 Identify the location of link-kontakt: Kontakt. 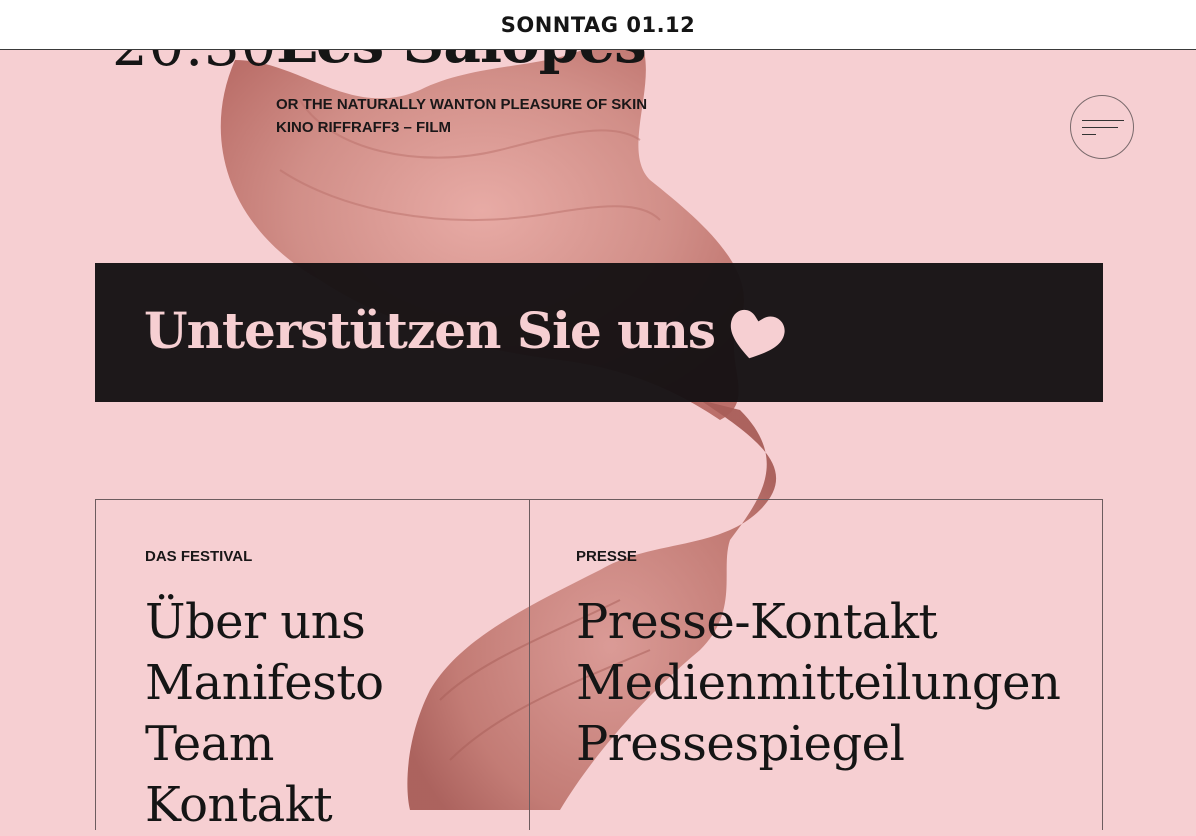
(264, 805).